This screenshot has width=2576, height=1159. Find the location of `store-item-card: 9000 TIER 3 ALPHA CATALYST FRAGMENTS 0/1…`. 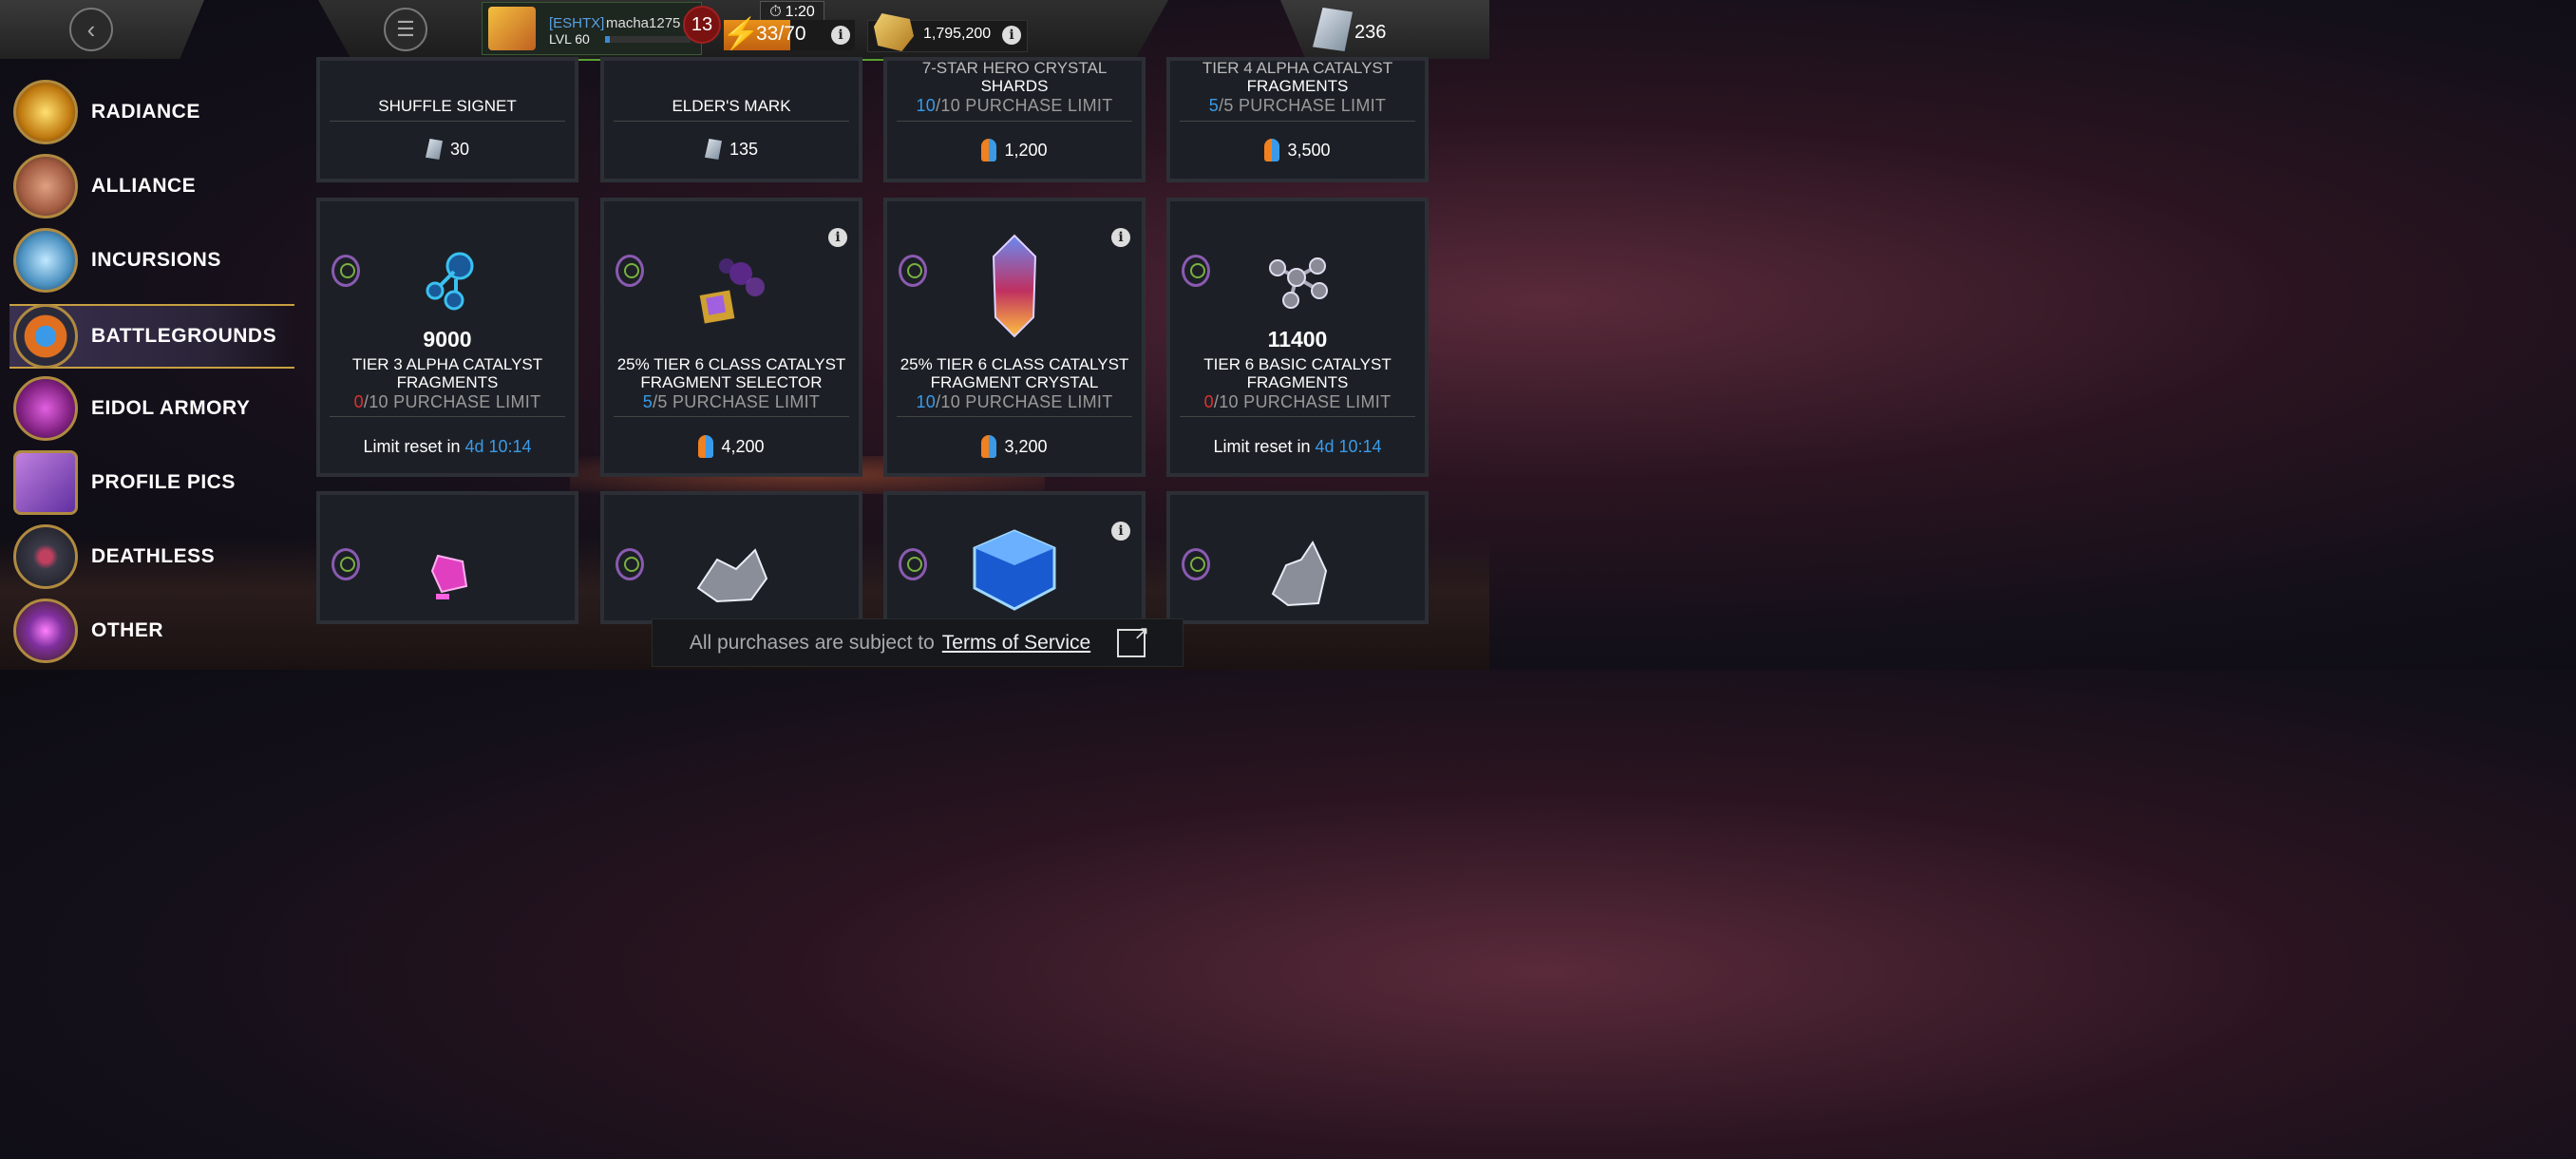

store-item-card: 9000 TIER 3 ALPHA CATALYST FRAGMENTS 0/1… is located at coordinates (447, 337).